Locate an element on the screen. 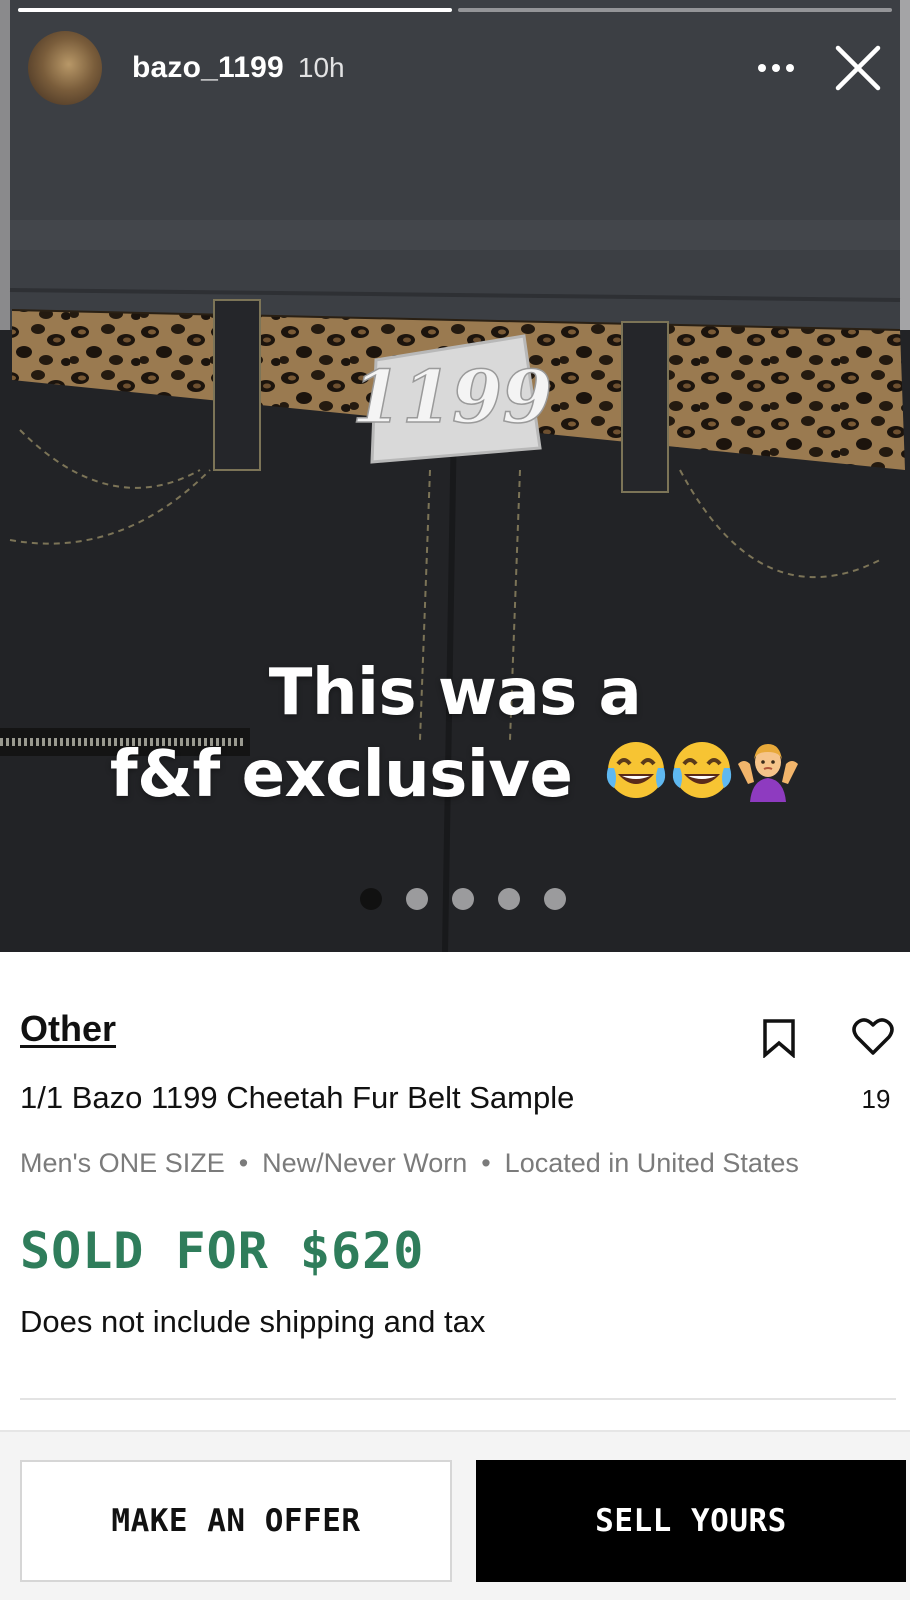  caption-line-1: This was a is located at coordinates (455, 693).